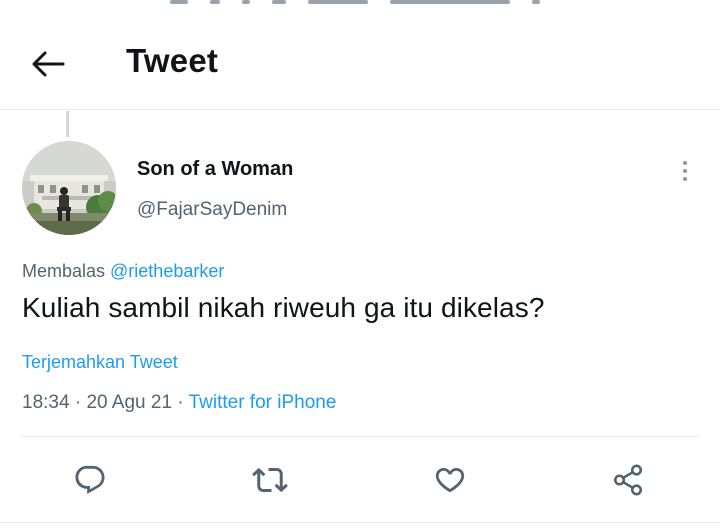 Image resolution: width=720 pixels, height=528 pixels. What do you see at coordinates (67, 124) in the screenshot?
I see `thread-connector-line` at bounding box center [67, 124].